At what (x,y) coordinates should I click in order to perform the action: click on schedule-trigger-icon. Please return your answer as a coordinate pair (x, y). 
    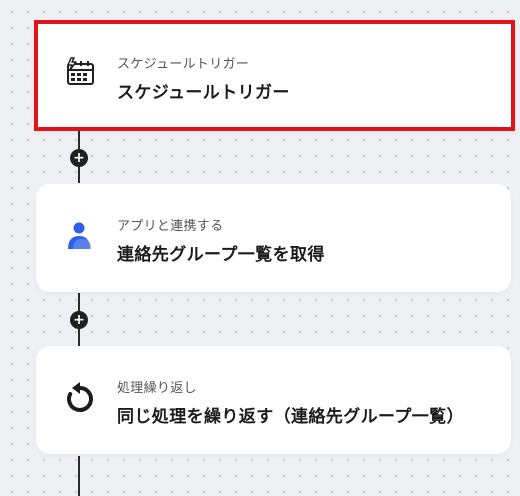
    Looking at the image, I should click on (80, 74).